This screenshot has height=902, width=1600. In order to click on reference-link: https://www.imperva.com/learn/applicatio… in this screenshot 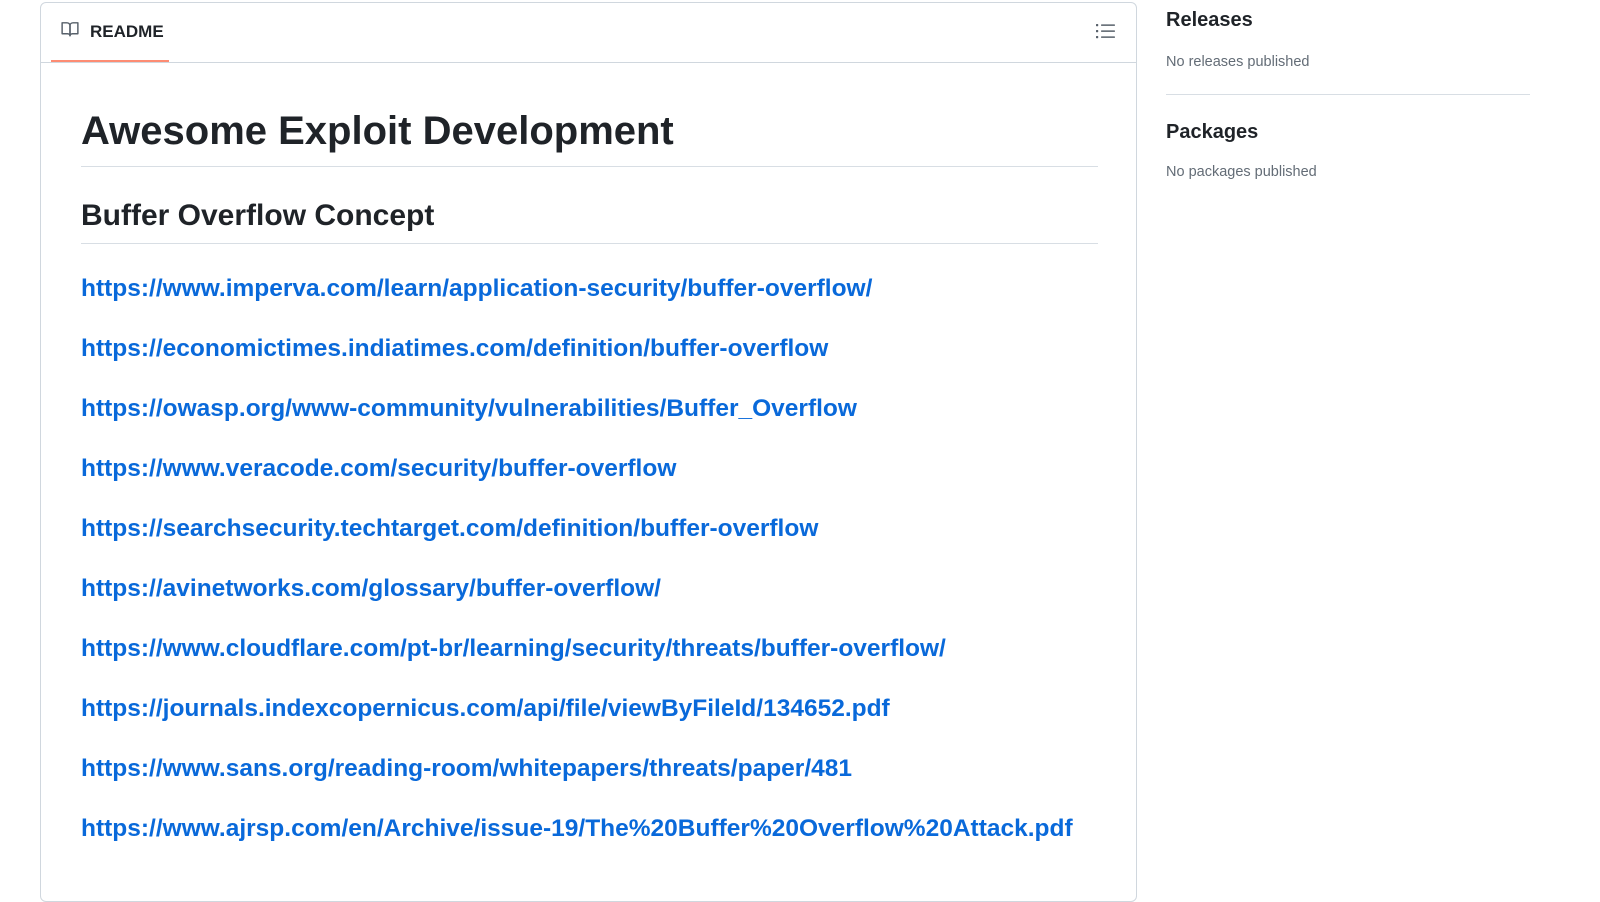, I will do `click(589, 303)`.